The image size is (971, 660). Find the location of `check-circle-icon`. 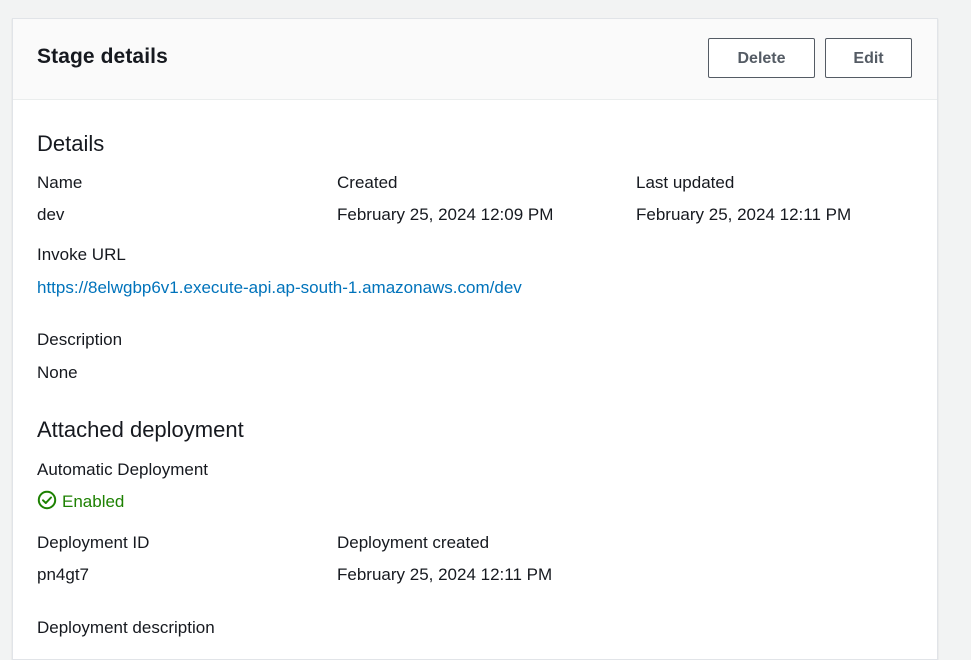

check-circle-icon is located at coordinates (49, 502).